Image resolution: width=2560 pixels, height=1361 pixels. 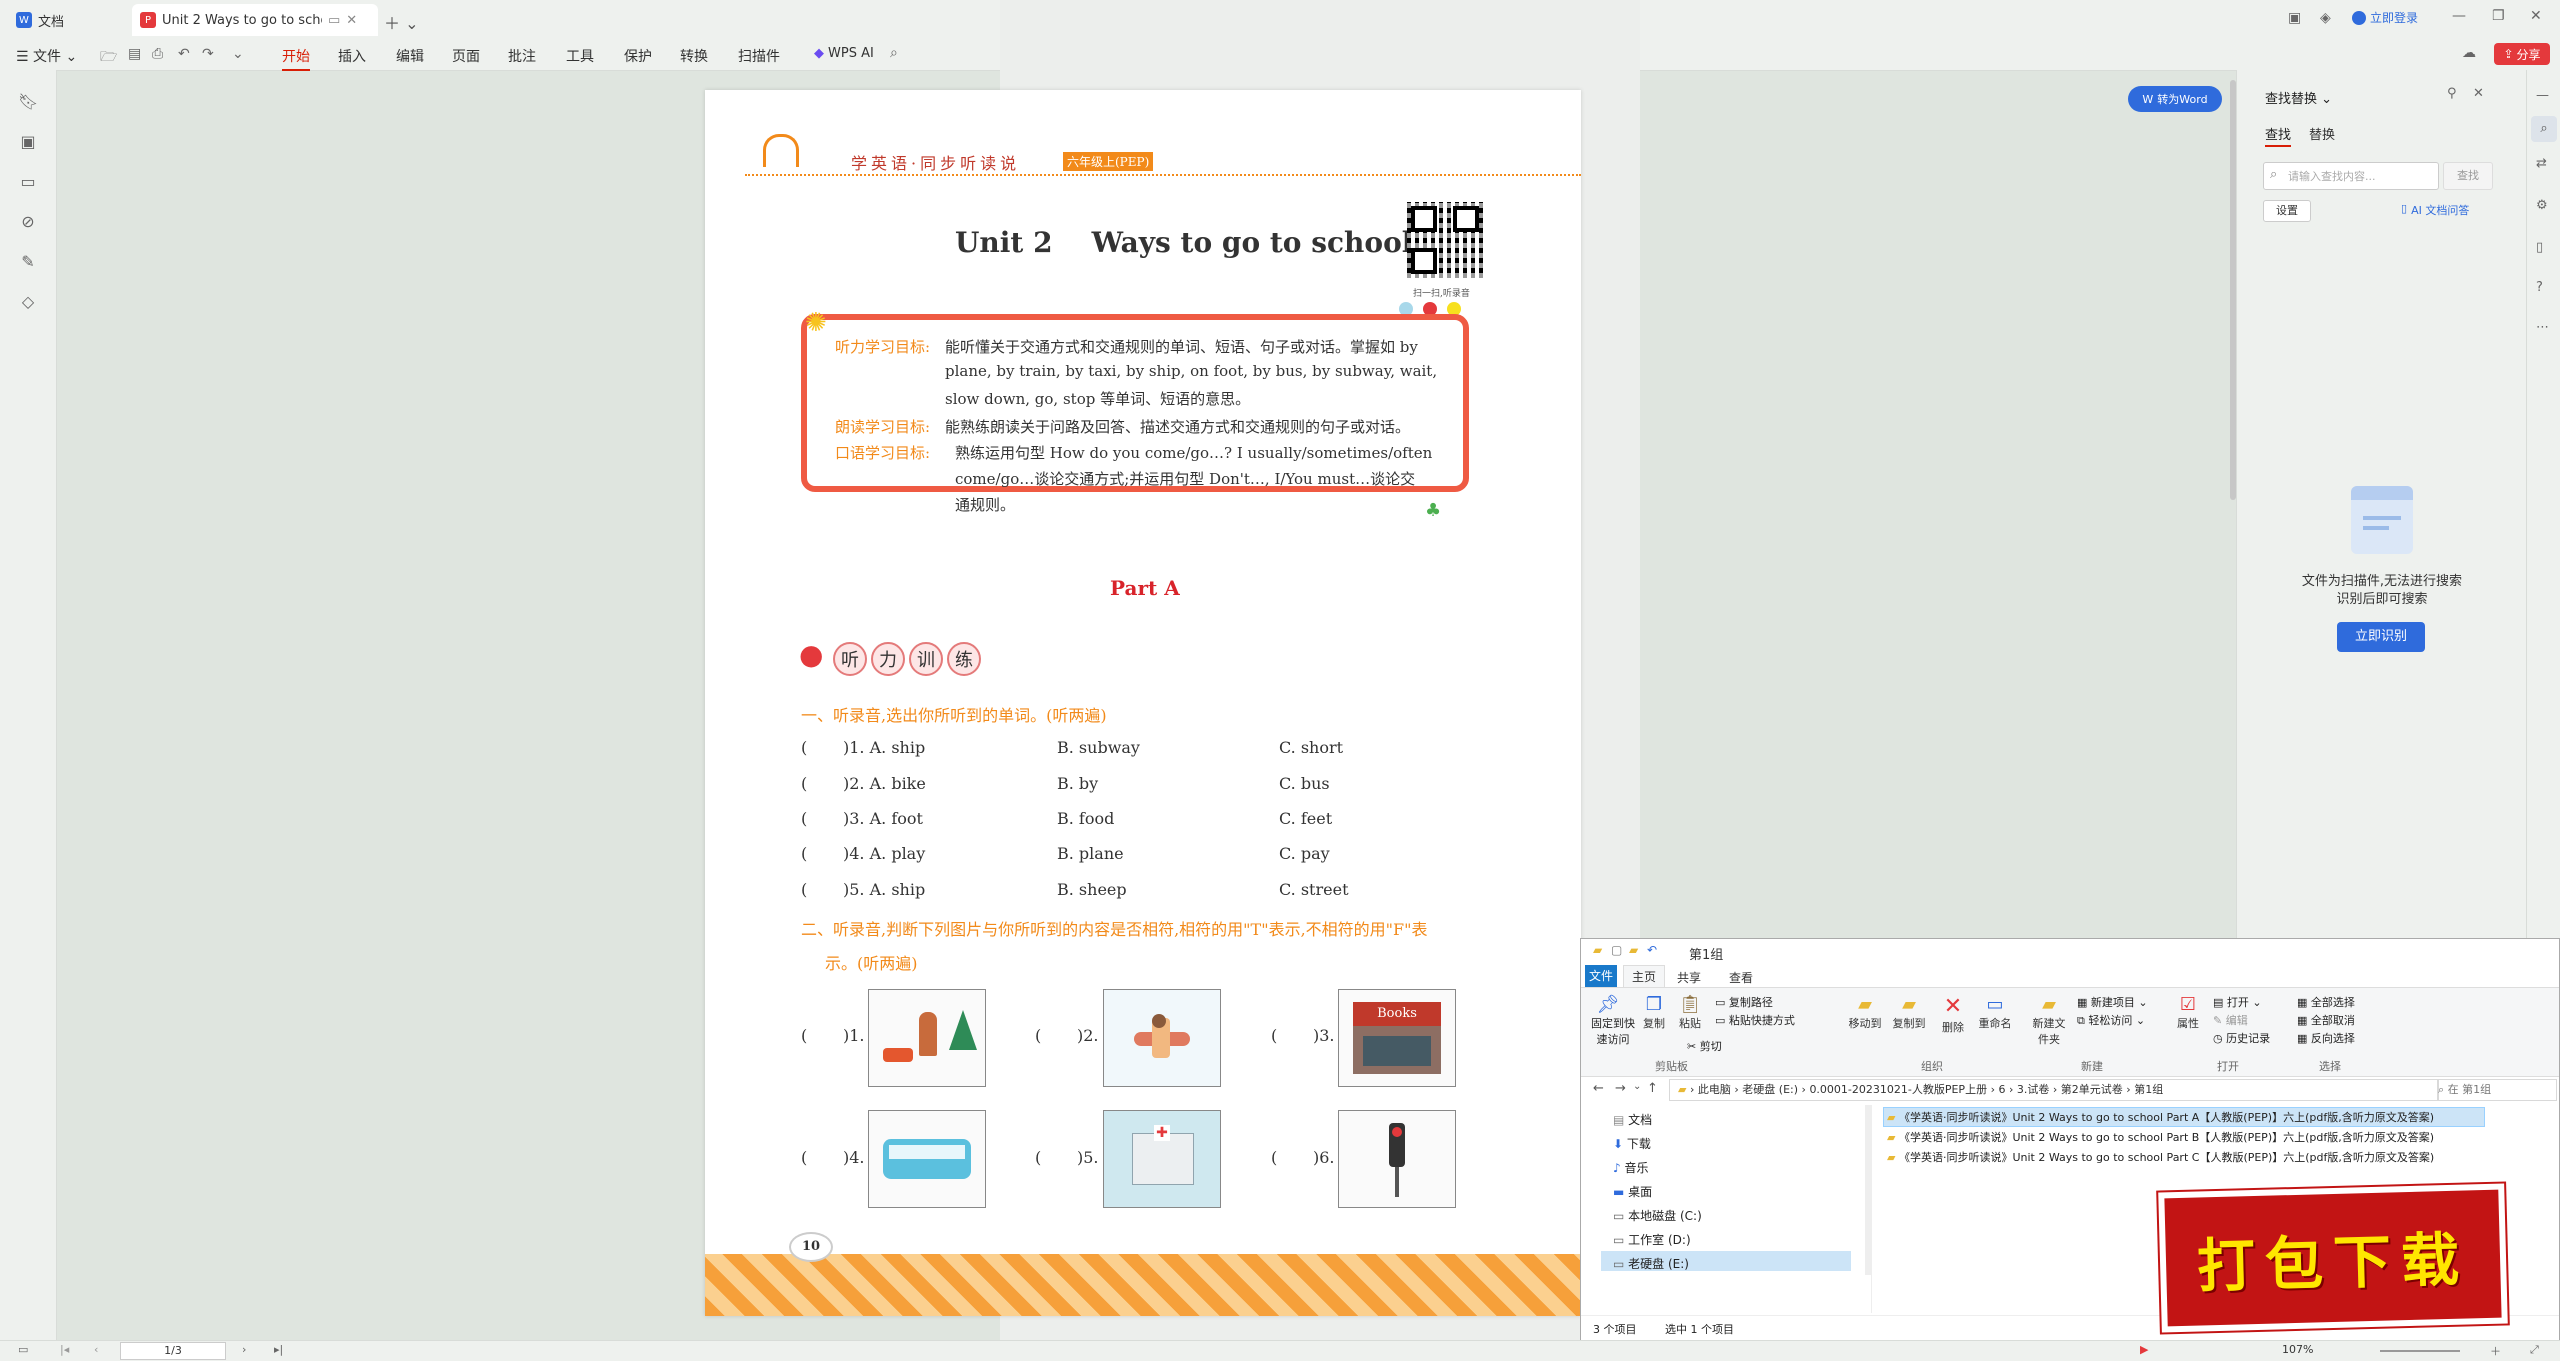 I want to click on window-layout-icon: ▣, so click(x=2294, y=18).